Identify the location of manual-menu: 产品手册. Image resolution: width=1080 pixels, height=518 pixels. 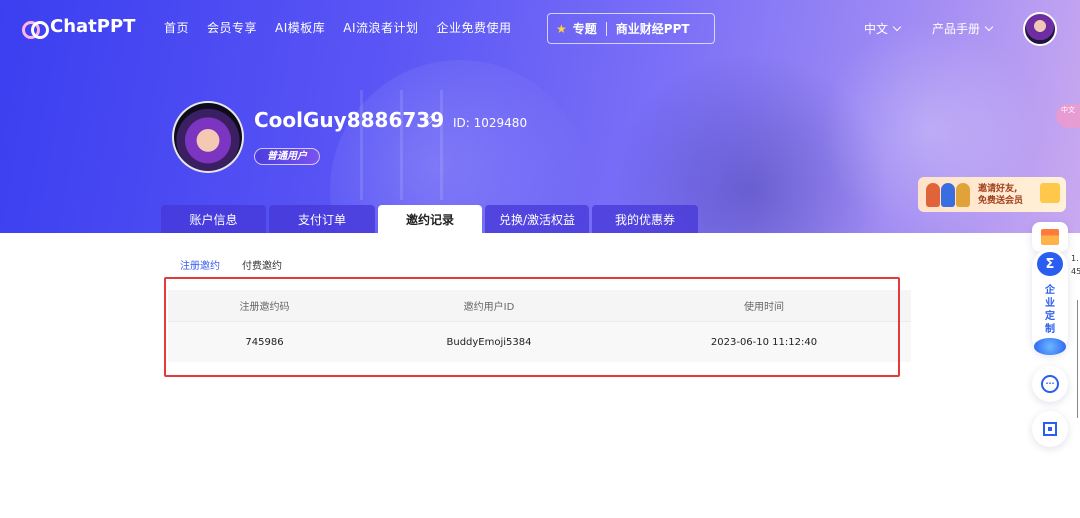
(963, 28).